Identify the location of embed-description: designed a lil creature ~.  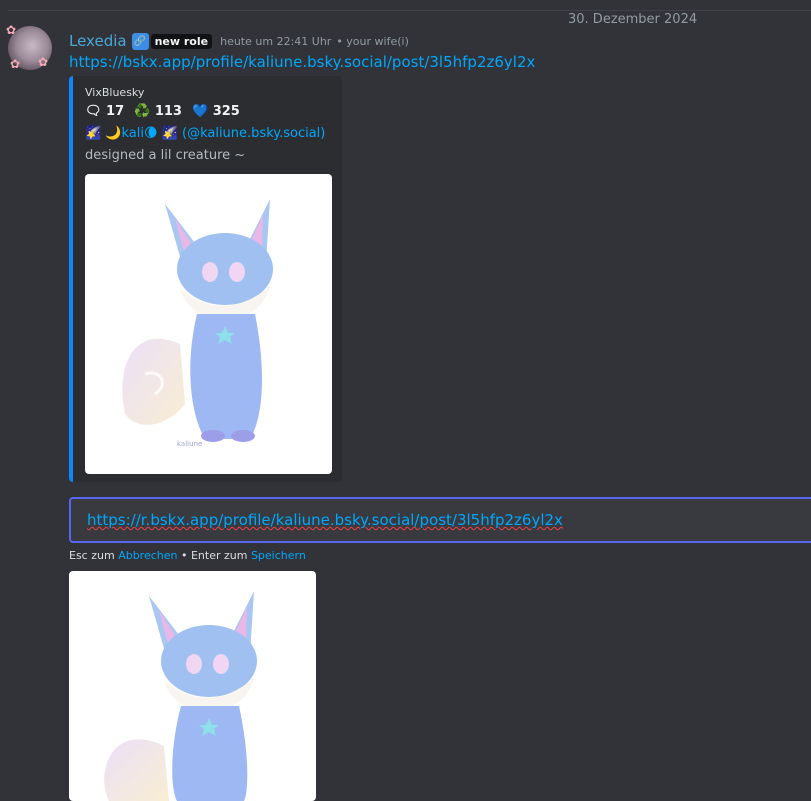
(165, 155).